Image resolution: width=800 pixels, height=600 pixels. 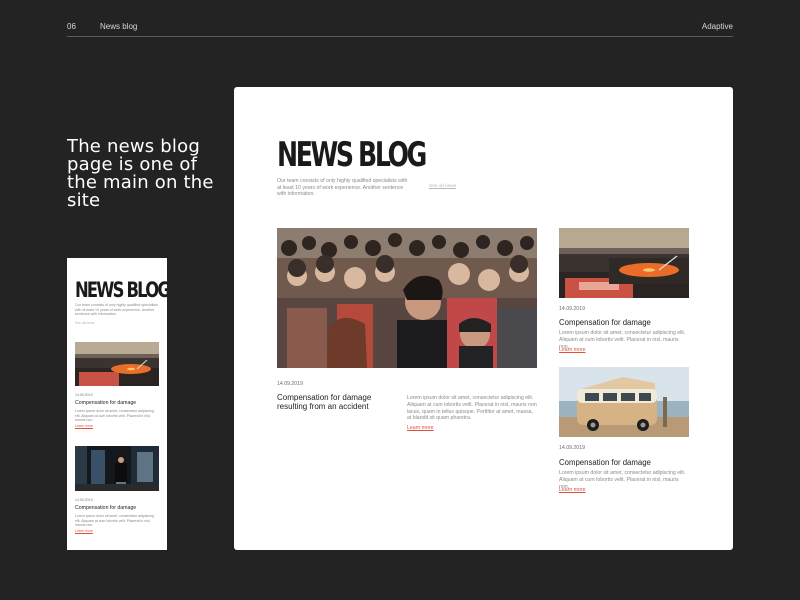 What do you see at coordinates (442, 186) in the screenshot?
I see `desktop-see-all-link: See all news` at bounding box center [442, 186].